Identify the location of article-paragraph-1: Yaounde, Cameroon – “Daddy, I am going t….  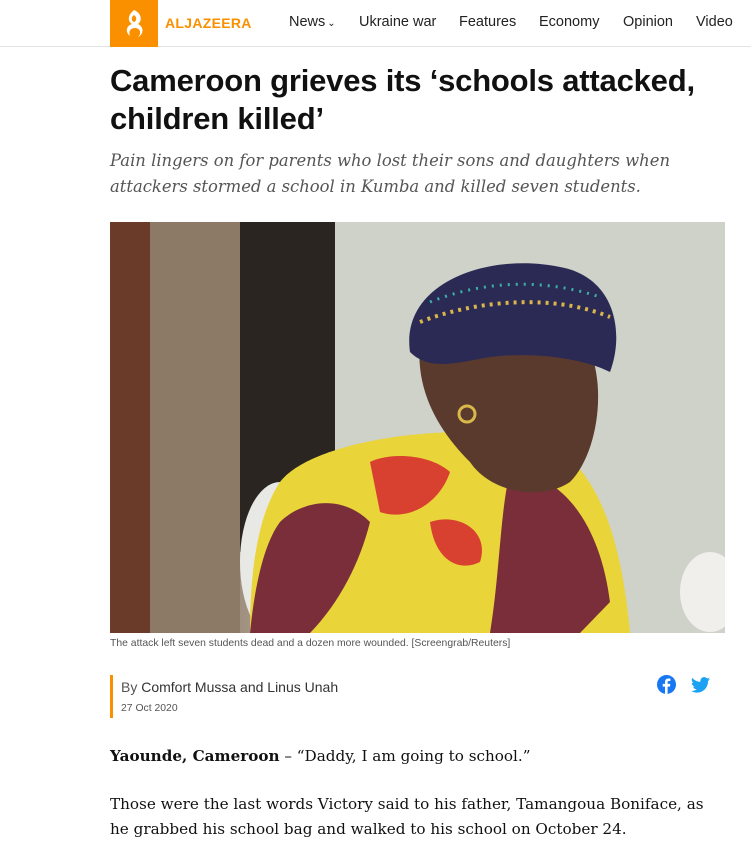
(417, 756).